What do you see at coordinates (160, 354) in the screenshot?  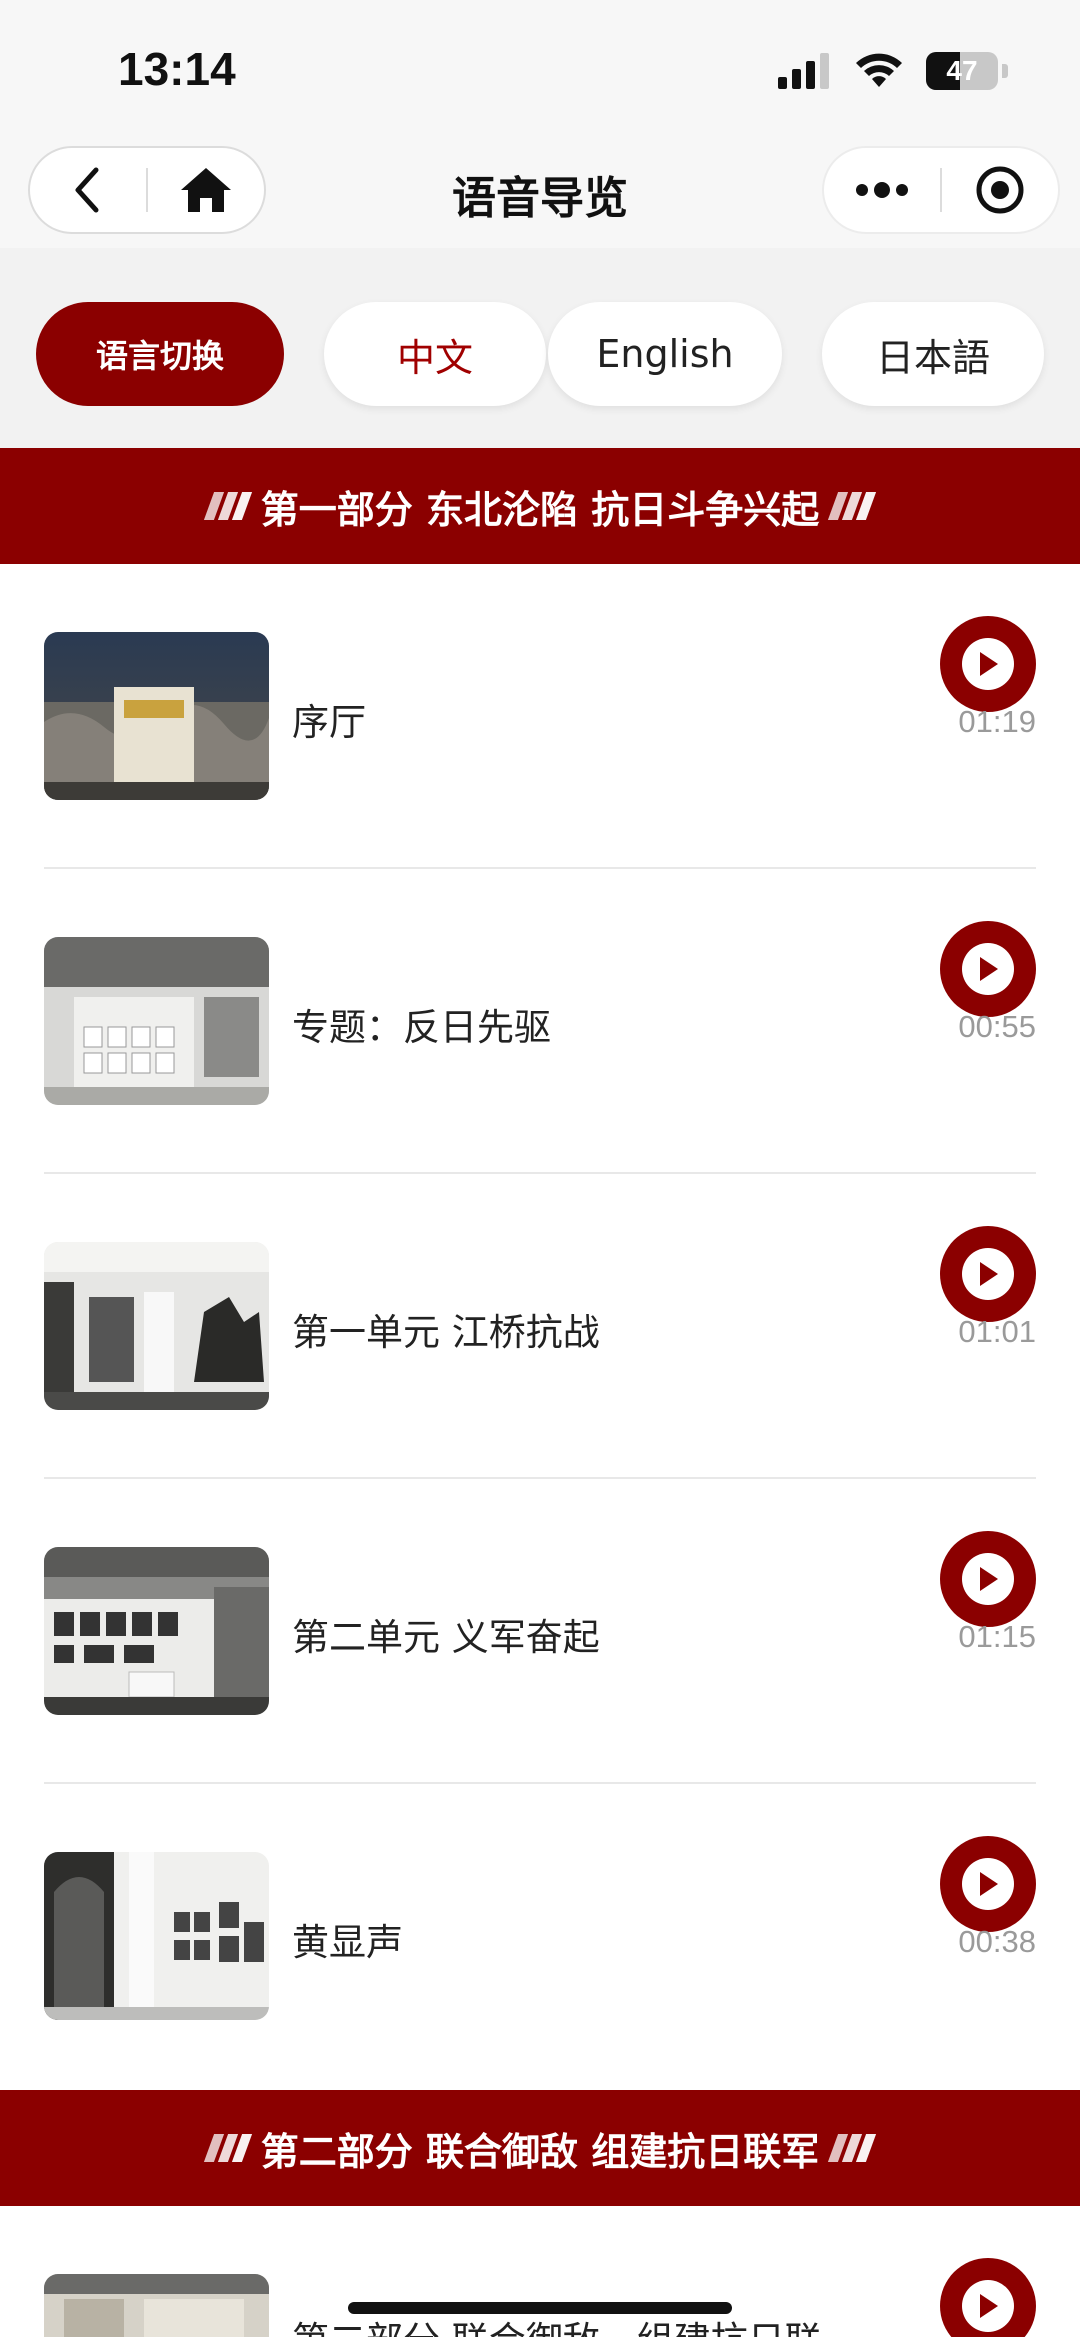 I see `language-switch-label: 语言切换` at bounding box center [160, 354].